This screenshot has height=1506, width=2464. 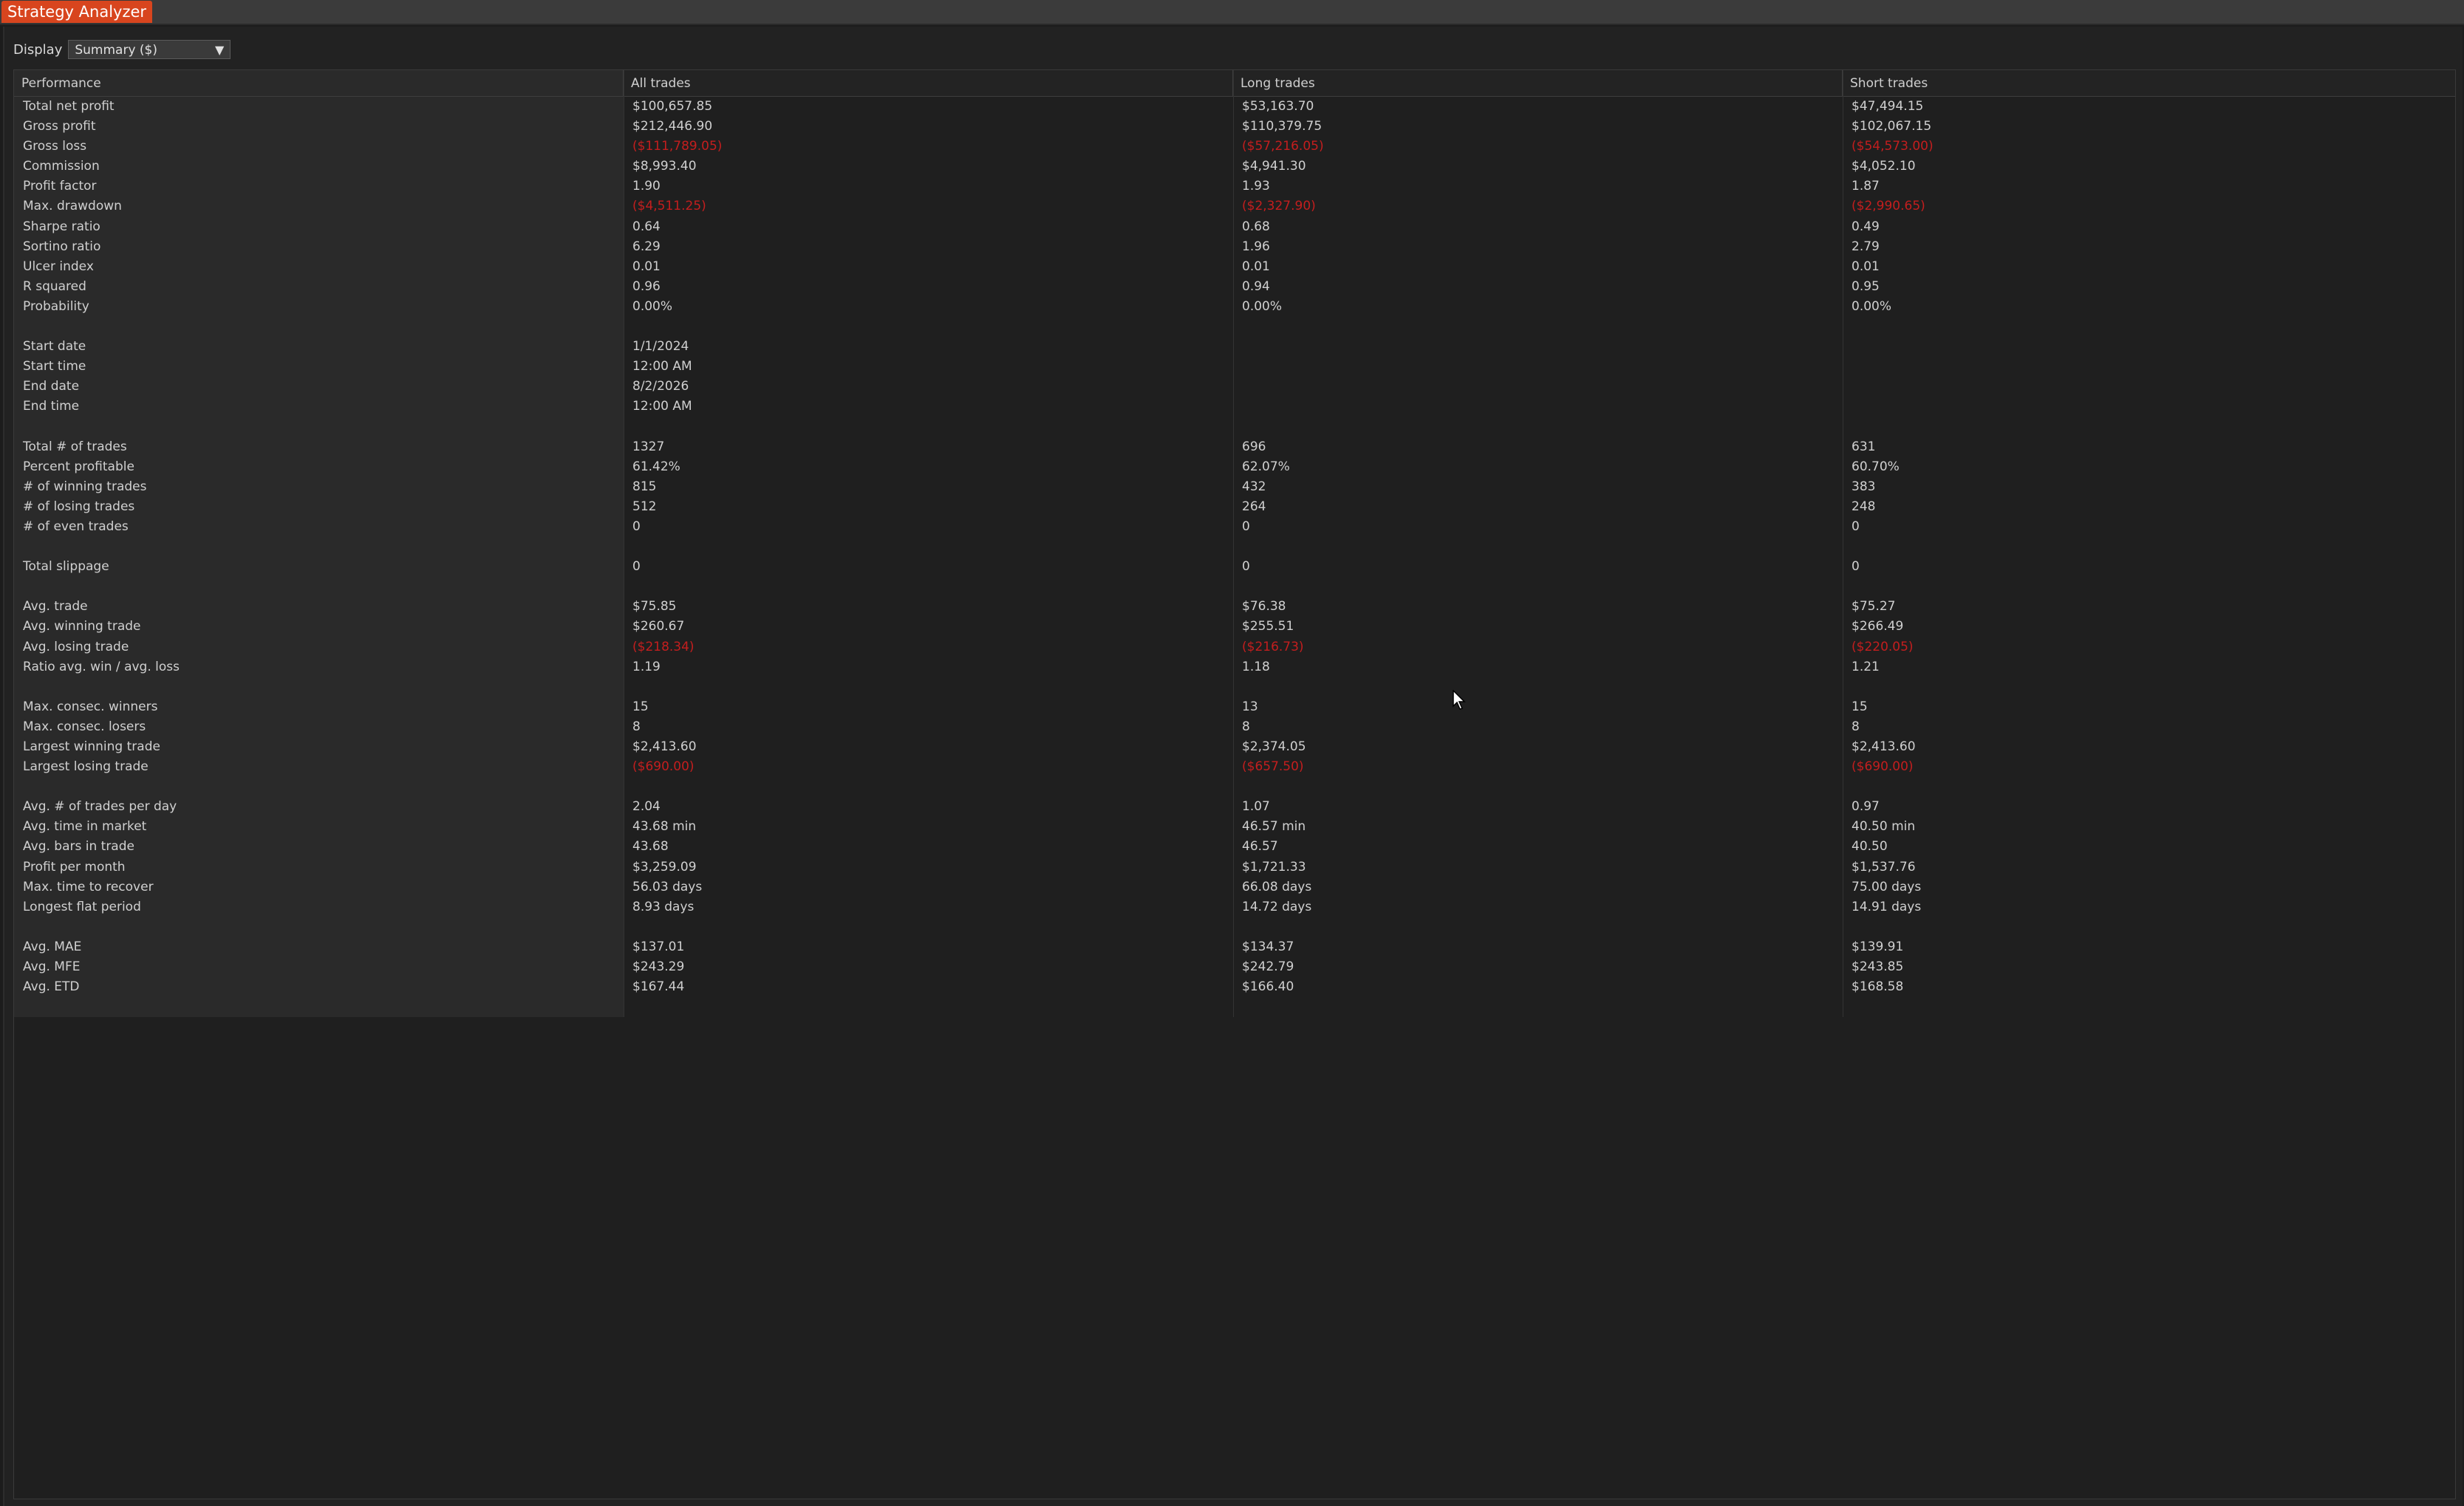 I want to click on metric-label: Avg. time in market, so click(x=85, y=827).